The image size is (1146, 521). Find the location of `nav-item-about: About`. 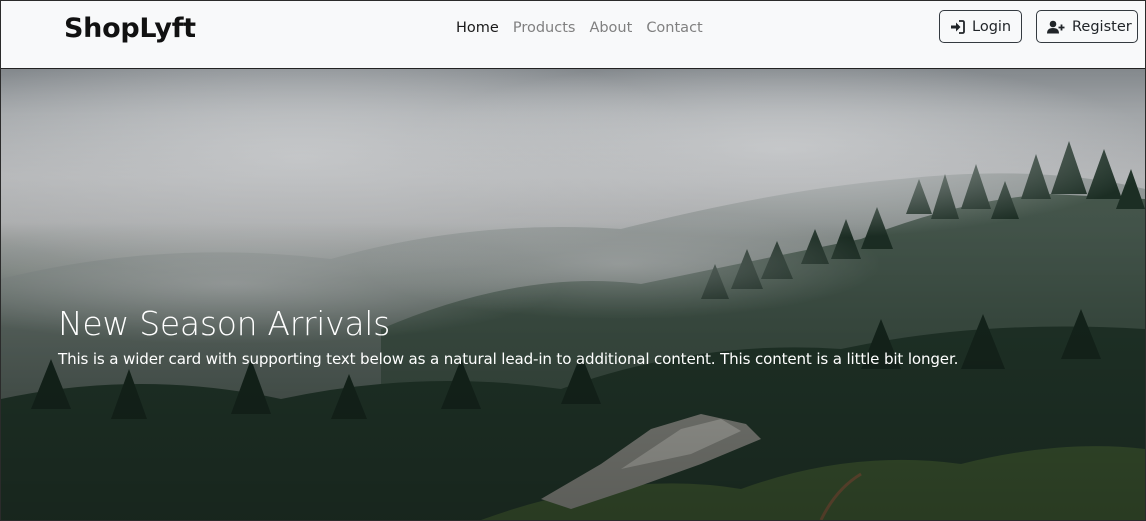

nav-item-about: About is located at coordinates (610, 28).